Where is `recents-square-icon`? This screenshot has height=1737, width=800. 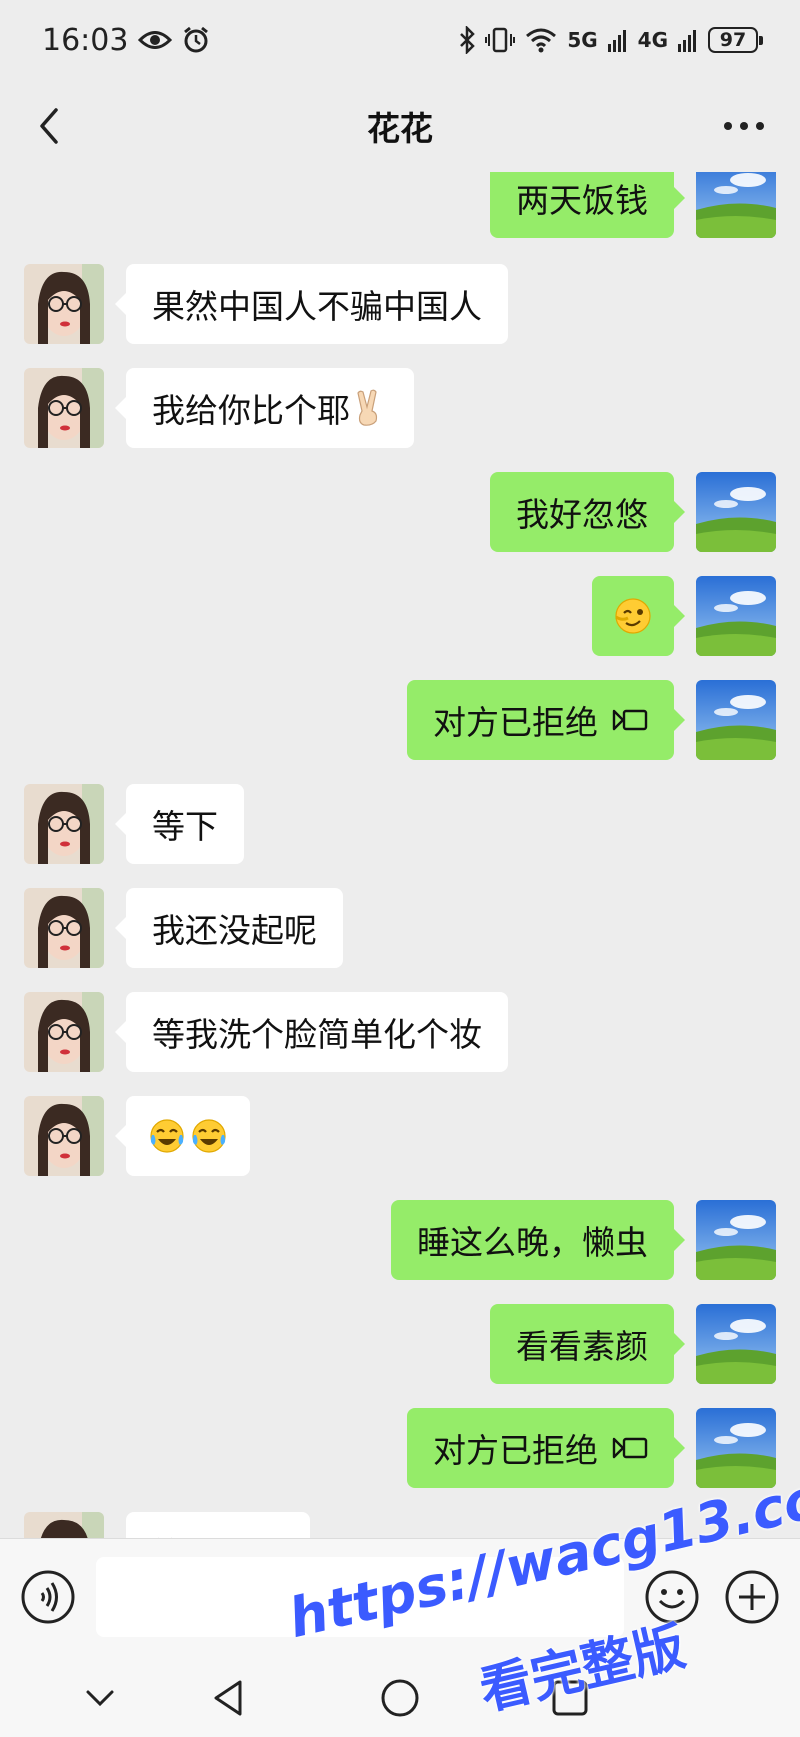 recents-square-icon is located at coordinates (570, 1698).